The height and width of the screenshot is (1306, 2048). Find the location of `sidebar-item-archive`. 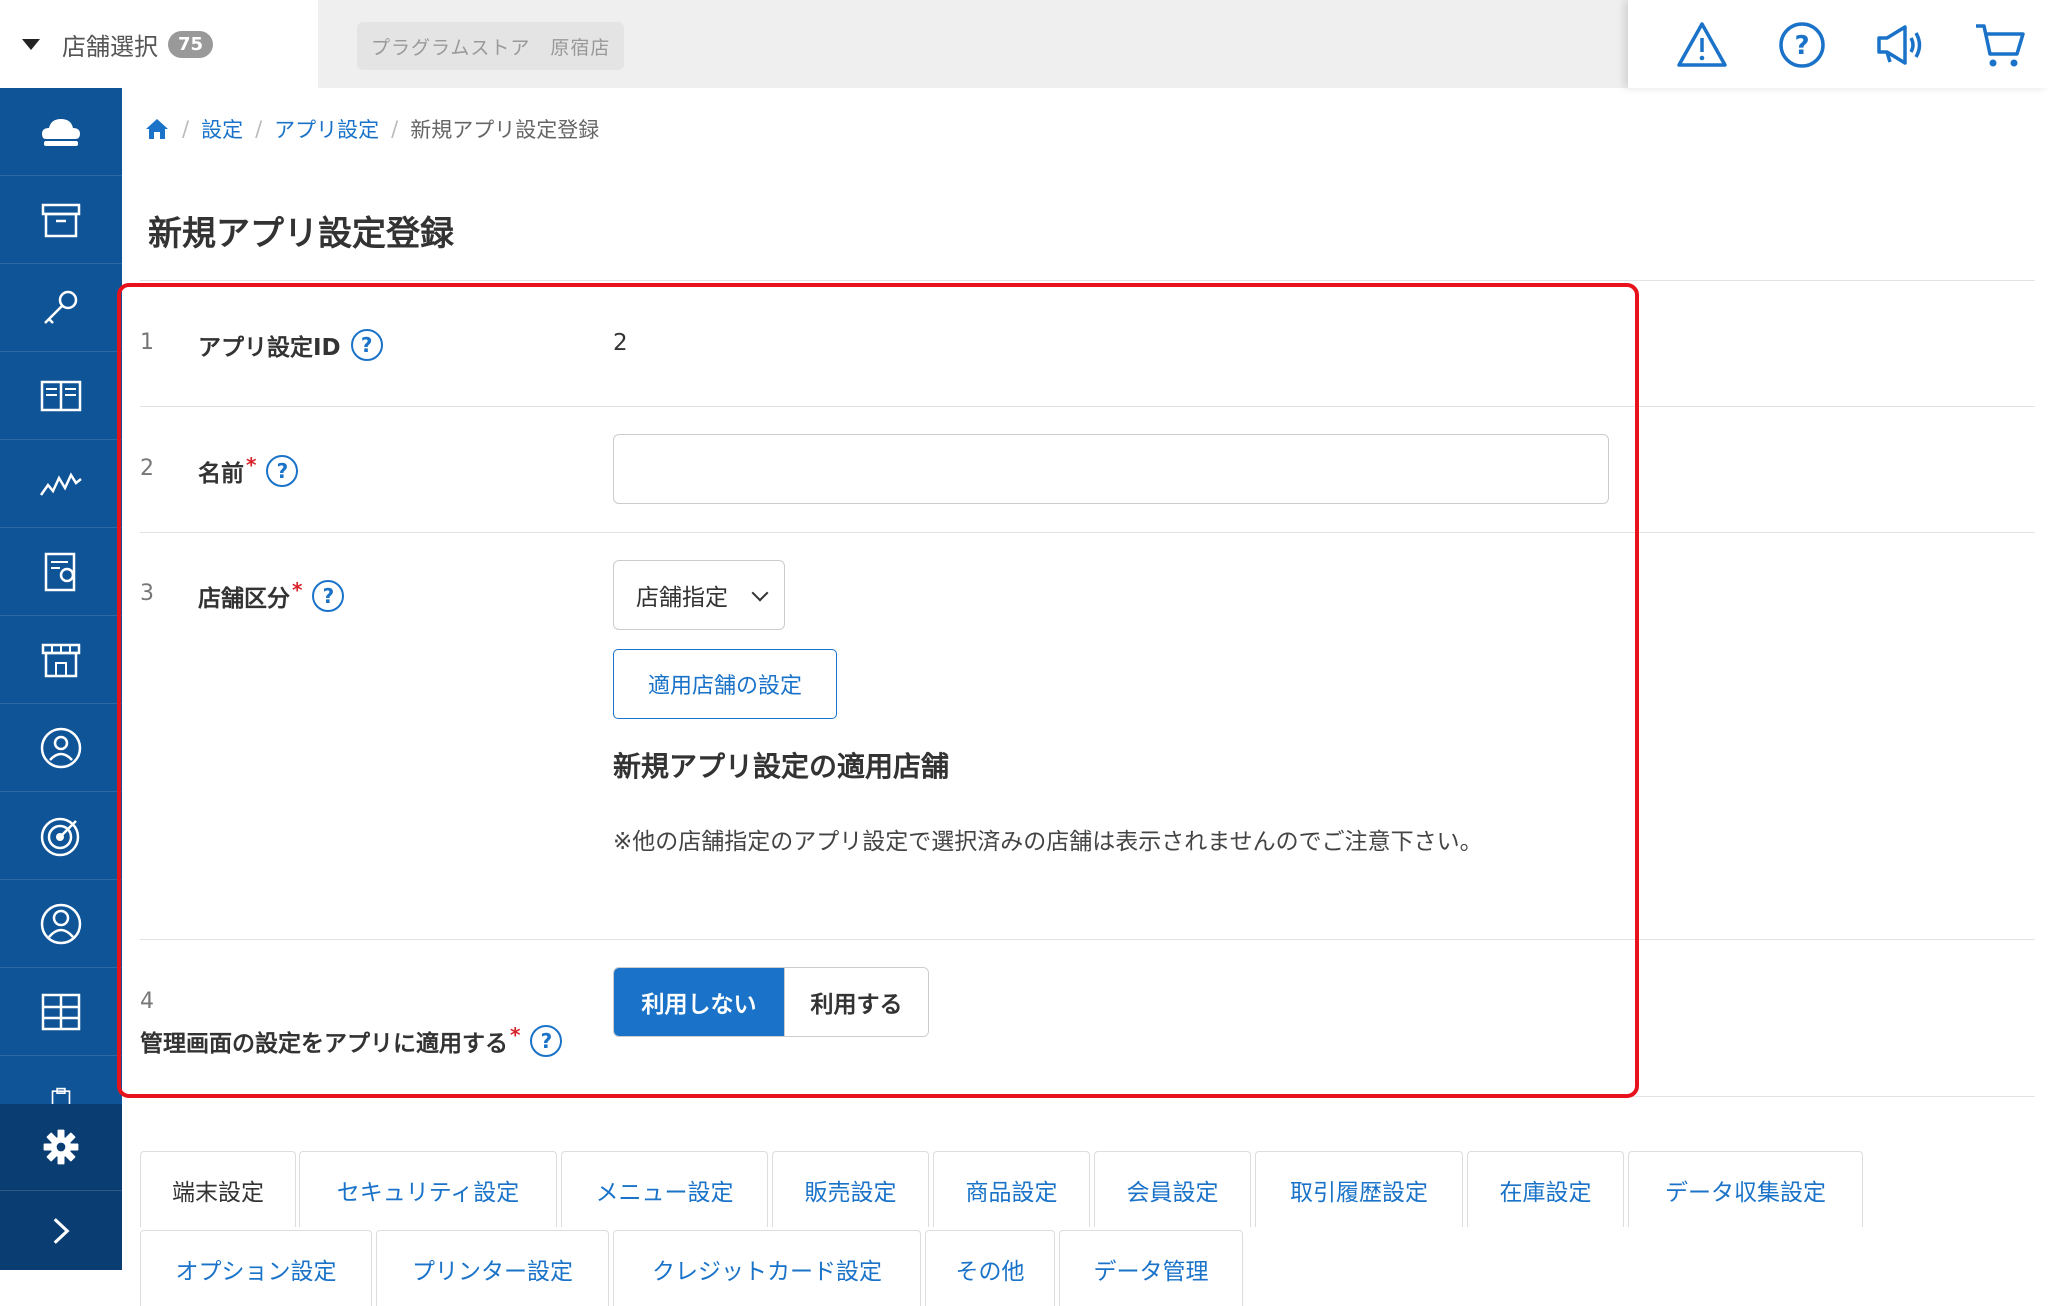

sidebar-item-archive is located at coordinates (61, 220).